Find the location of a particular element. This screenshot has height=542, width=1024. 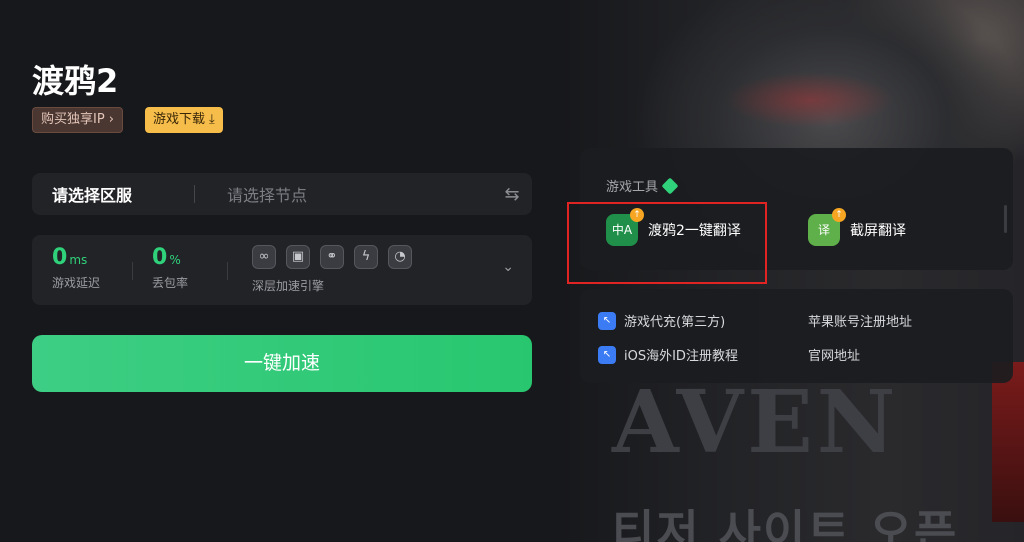

tools-title-text: 游戏工具 is located at coordinates (632, 187).